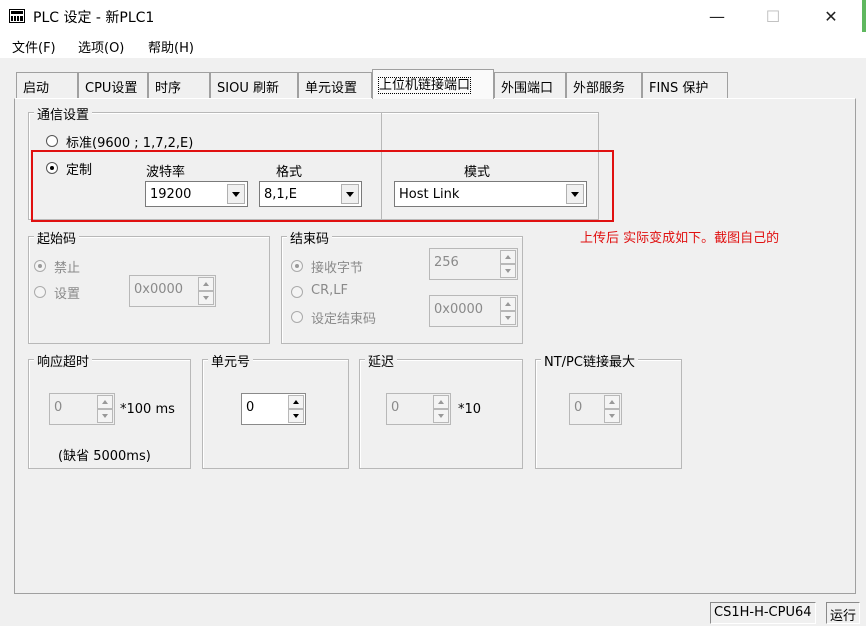 The height and width of the screenshot is (626, 866). What do you see at coordinates (130, 143) in the screenshot?
I see `standard-label: 标准(9600 ; 1,7,2,E)` at bounding box center [130, 143].